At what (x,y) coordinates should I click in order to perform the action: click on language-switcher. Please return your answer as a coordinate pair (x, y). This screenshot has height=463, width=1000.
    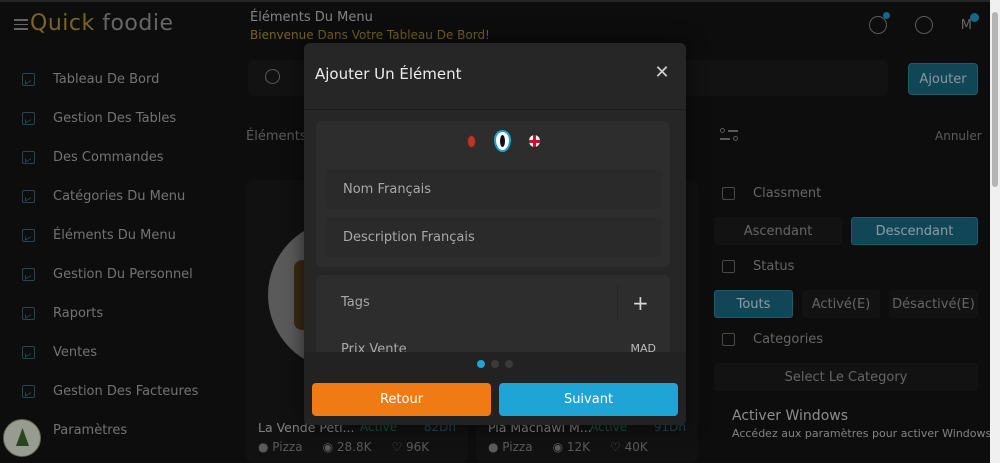
    Looking at the image, I should click on (503, 141).